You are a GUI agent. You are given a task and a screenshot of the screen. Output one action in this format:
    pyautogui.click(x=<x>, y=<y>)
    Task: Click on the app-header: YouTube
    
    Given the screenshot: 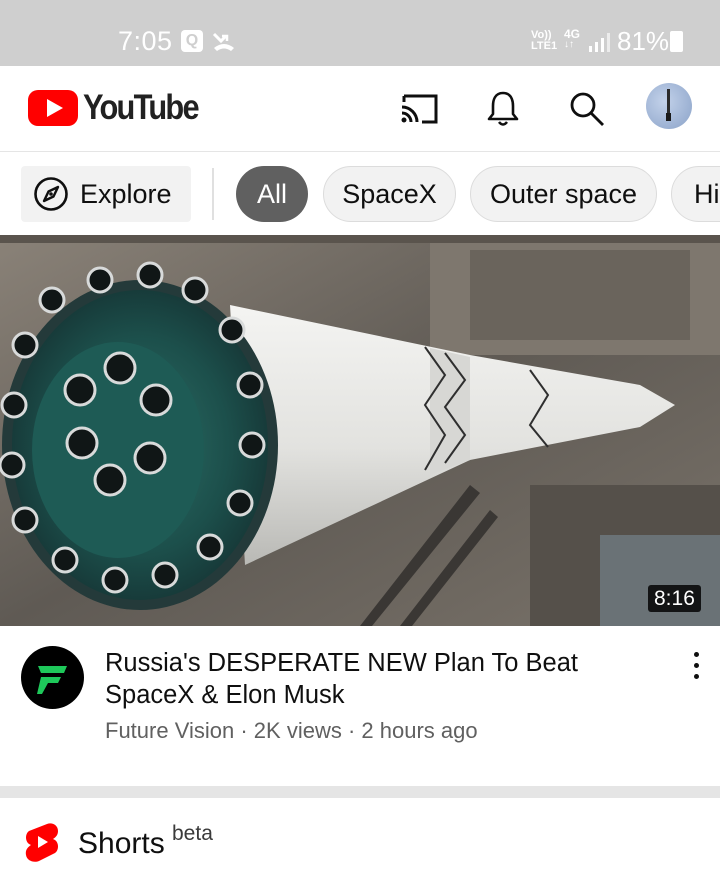 What is the action you would take?
    pyautogui.click(x=360, y=109)
    